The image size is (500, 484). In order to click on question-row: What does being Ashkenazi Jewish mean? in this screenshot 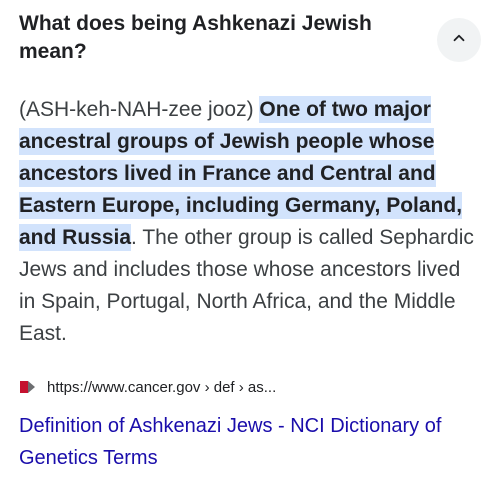, I will do `click(250, 45)`.